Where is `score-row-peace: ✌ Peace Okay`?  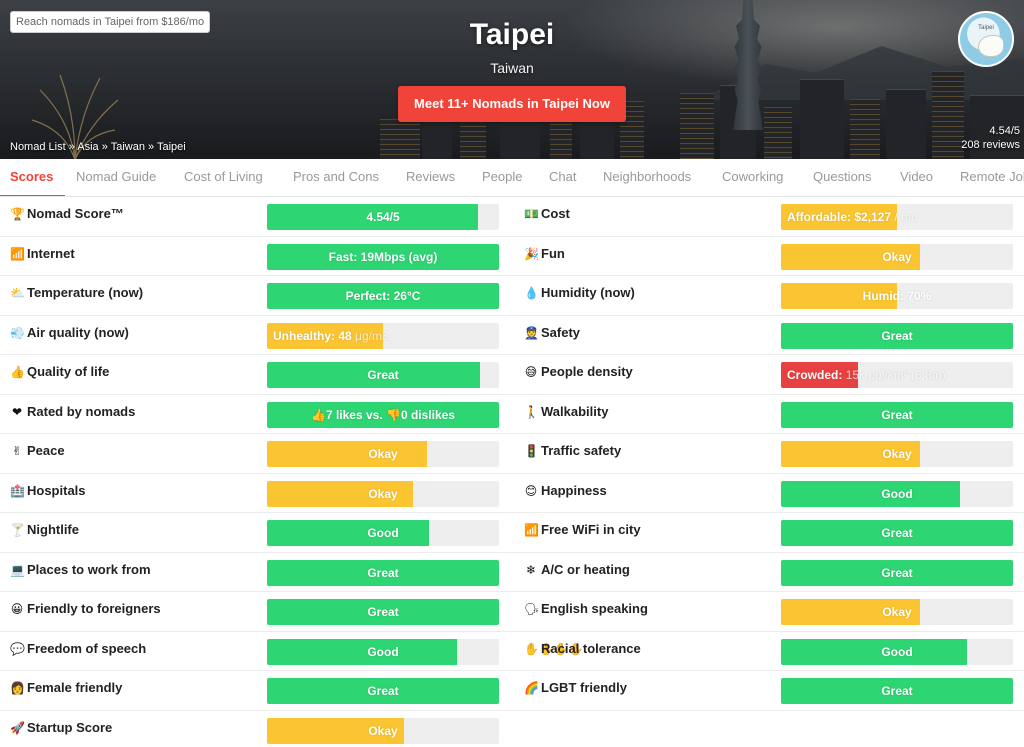
score-row-peace: ✌ Peace Okay is located at coordinates (256, 454).